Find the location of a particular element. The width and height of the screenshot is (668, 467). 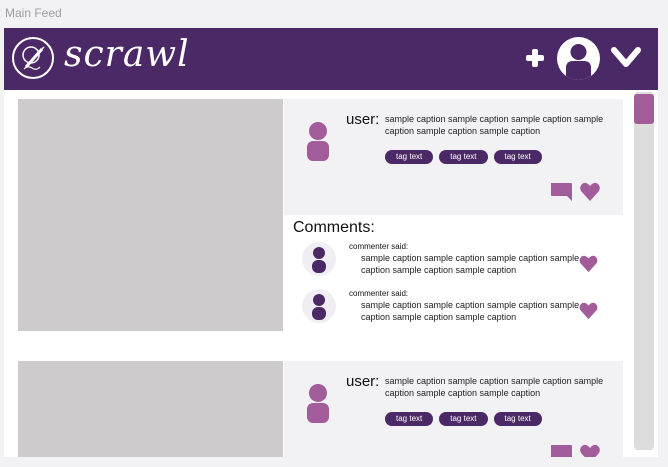

profile-avatar-button is located at coordinates (578, 58).